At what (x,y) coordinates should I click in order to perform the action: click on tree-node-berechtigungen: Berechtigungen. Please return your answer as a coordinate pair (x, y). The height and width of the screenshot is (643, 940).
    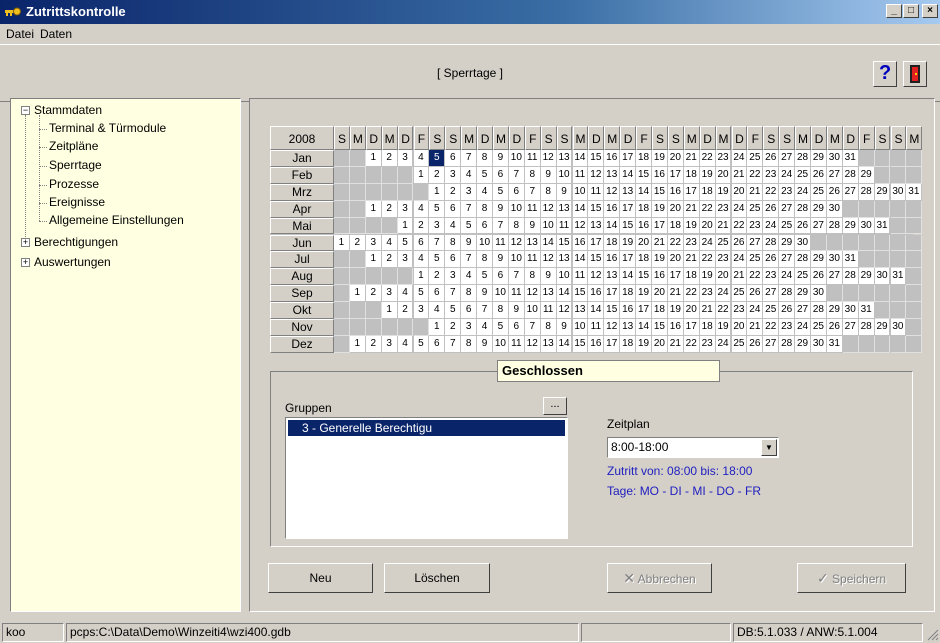
    Looking at the image, I should click on (76, 242).